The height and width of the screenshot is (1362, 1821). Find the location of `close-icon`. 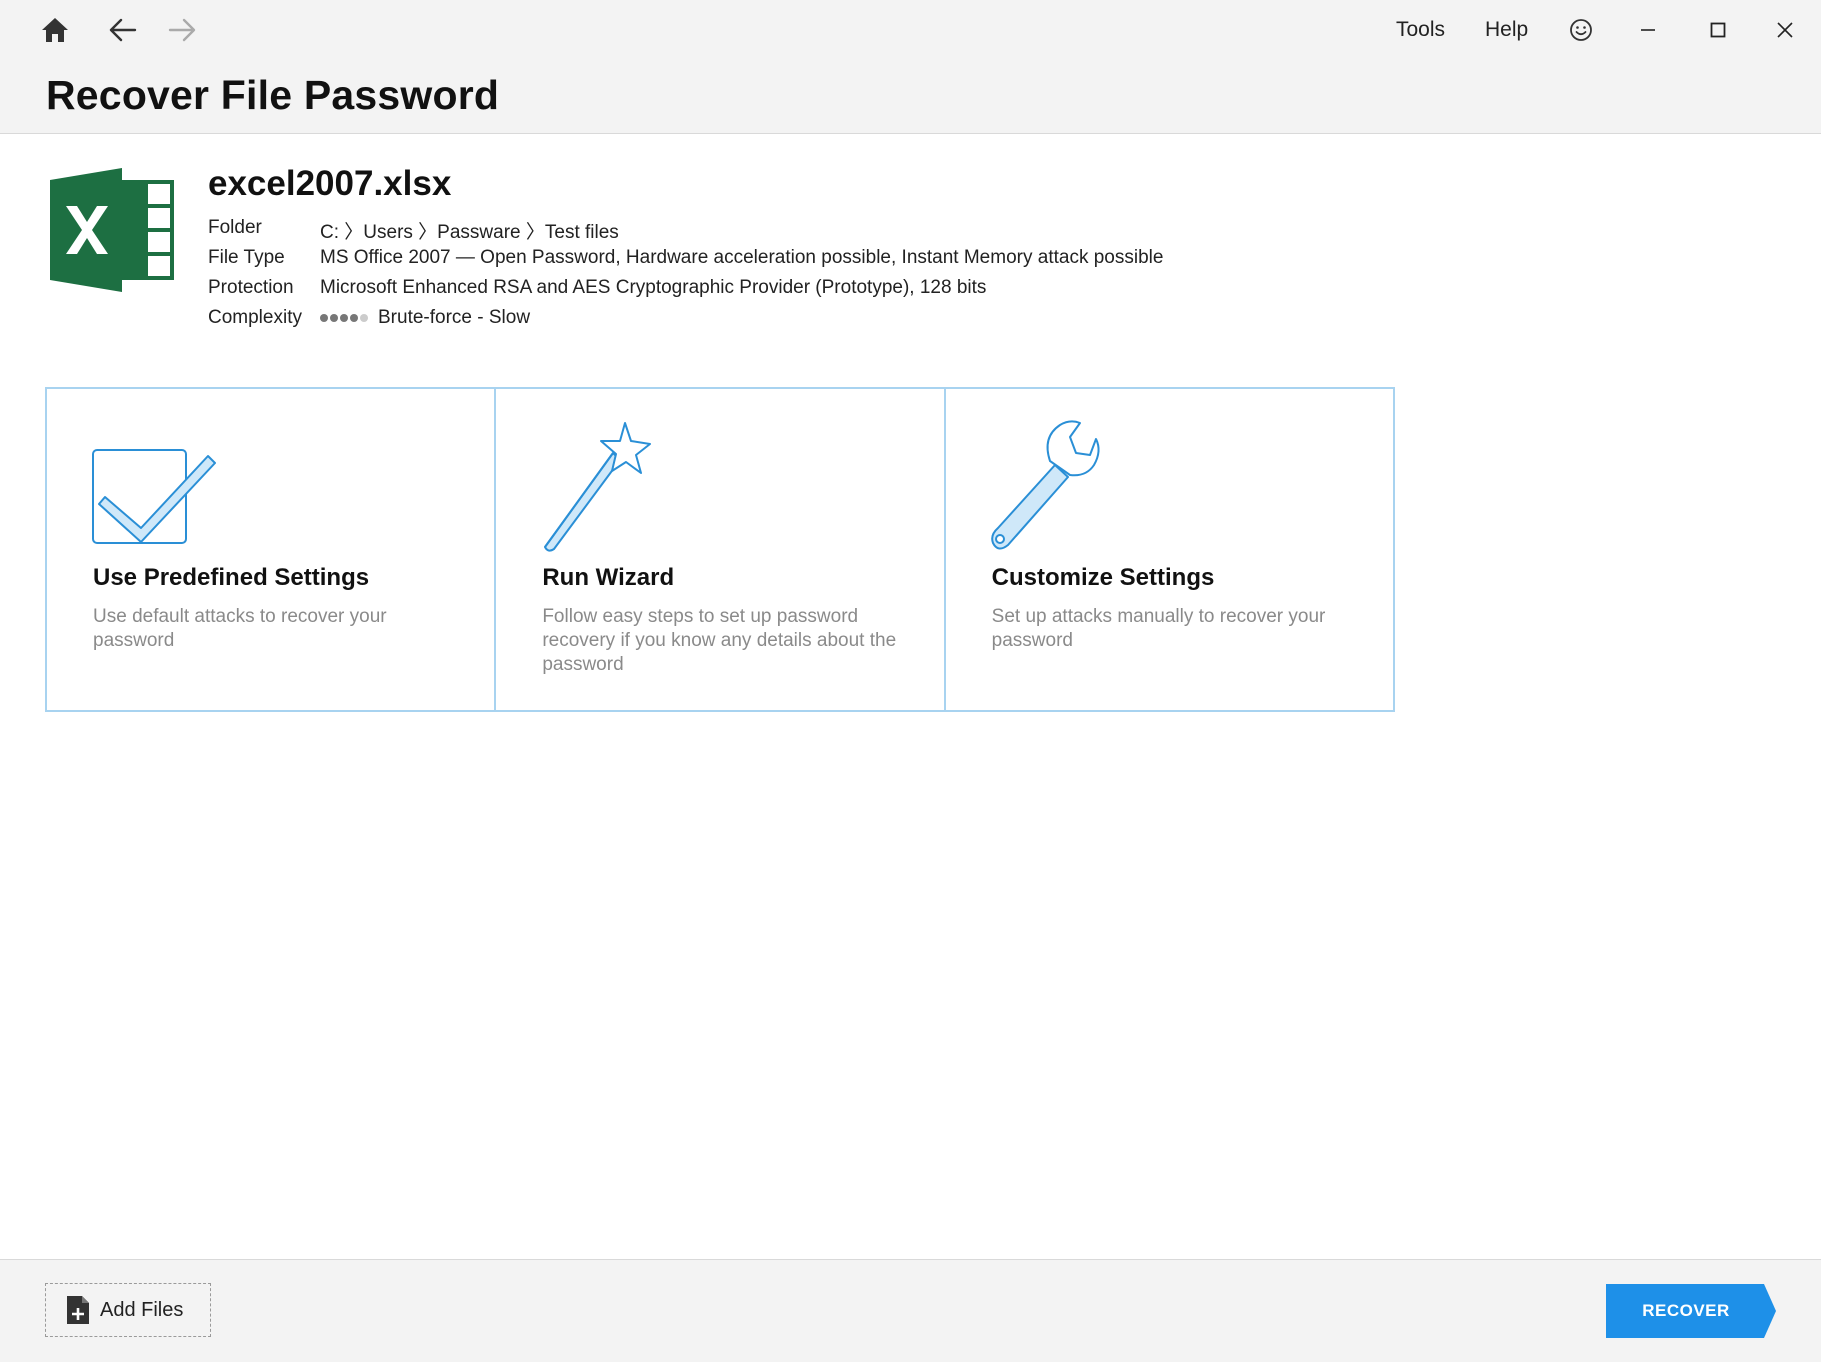

close-icon is located at coordinates (1785, 30).